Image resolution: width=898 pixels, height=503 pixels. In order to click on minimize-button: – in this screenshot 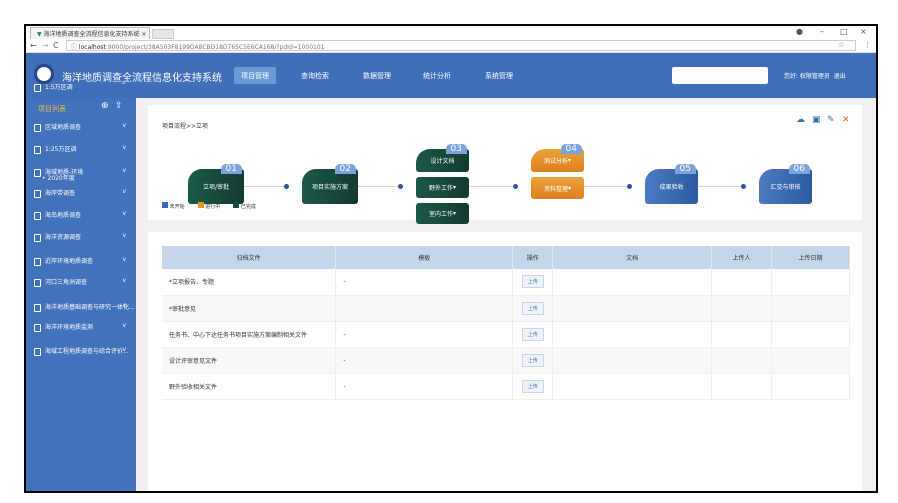, I will do `click(822, 31)`.